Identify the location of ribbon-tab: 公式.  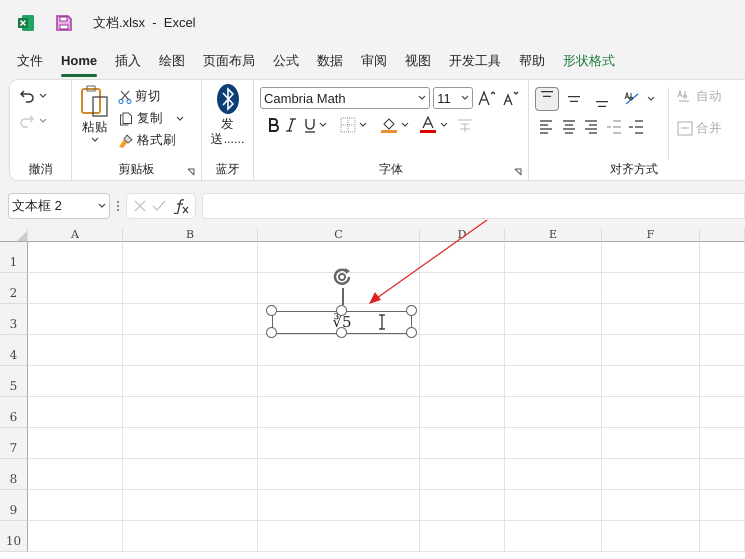
(286, 61).